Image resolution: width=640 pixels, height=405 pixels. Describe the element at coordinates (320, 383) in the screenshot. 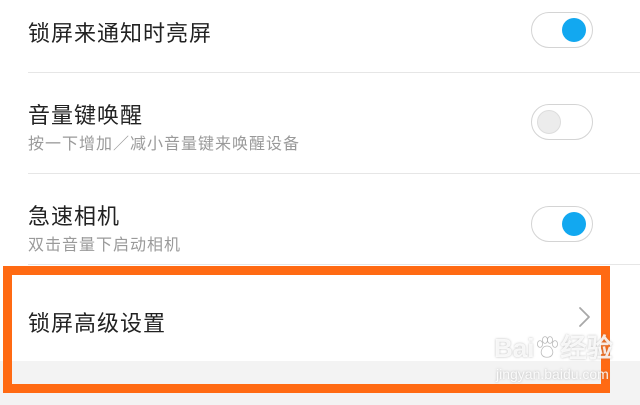

I see `section-footer-gap` at that location.